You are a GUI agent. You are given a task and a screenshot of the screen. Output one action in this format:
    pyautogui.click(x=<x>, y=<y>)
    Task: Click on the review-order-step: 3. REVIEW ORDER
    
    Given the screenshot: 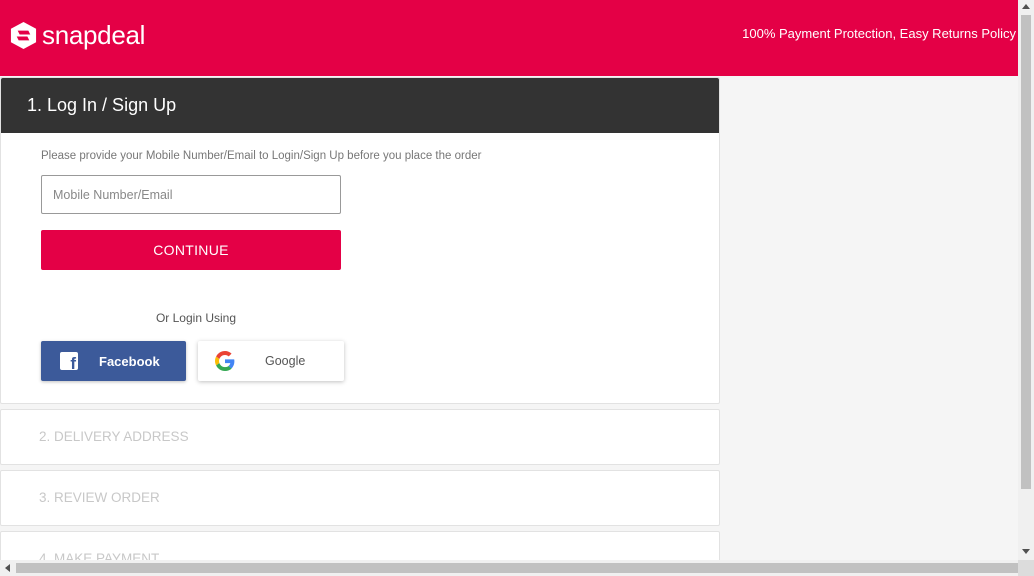 What is the action you would take?
    pyautogui.click(x=360, y=498)
    